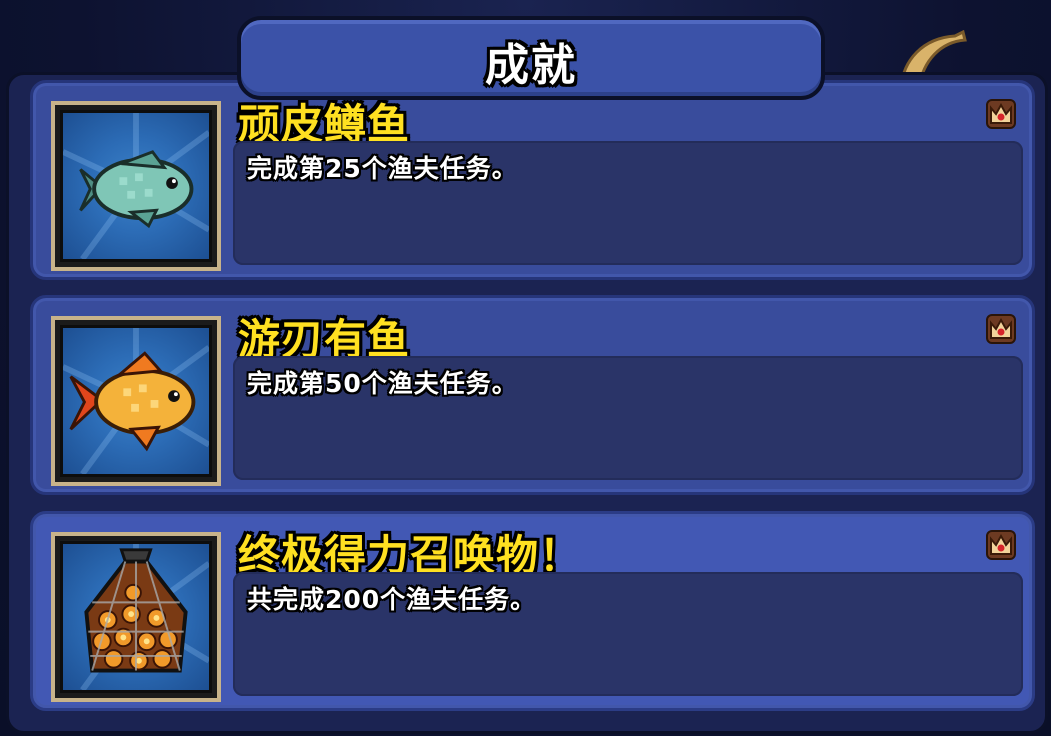 This screenshot has height=736, width=1051. Describe the element at coordinates (628, 203) in the screenshot. I see `achievement-description-box: 完成第25个渔夫任务。` at that location.